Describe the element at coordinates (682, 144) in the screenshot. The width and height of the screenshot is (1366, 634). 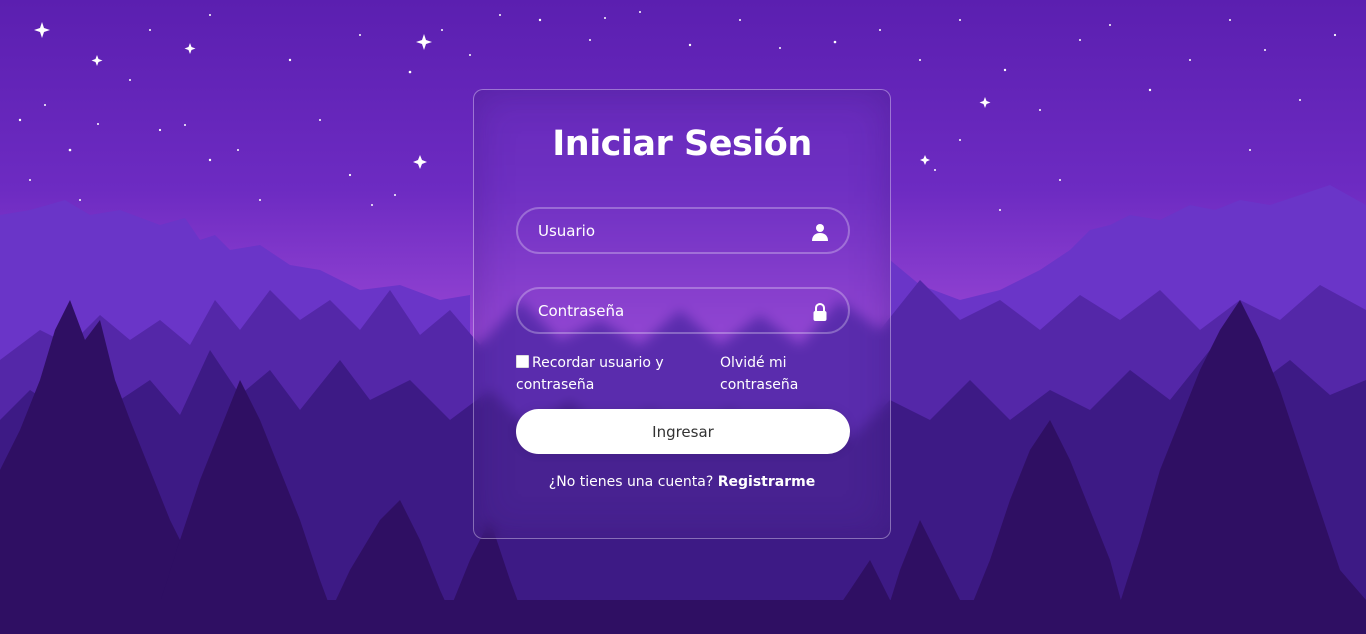
I see `page-title: Iniciar Sesión` at that location.